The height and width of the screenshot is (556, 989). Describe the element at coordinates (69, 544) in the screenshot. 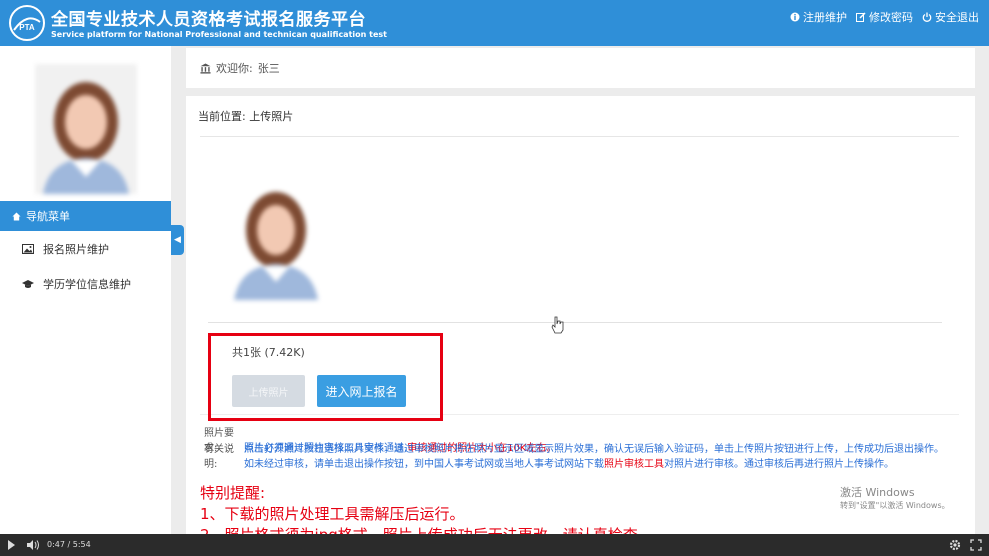

I see `video-time: 0:47 / 5:54` at that location.